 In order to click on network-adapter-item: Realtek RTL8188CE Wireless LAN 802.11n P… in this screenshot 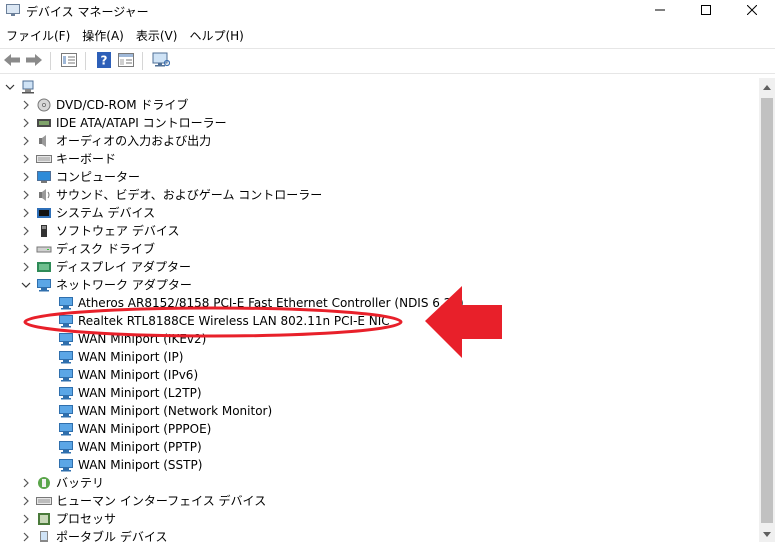, I will do `click(224, 321)`.